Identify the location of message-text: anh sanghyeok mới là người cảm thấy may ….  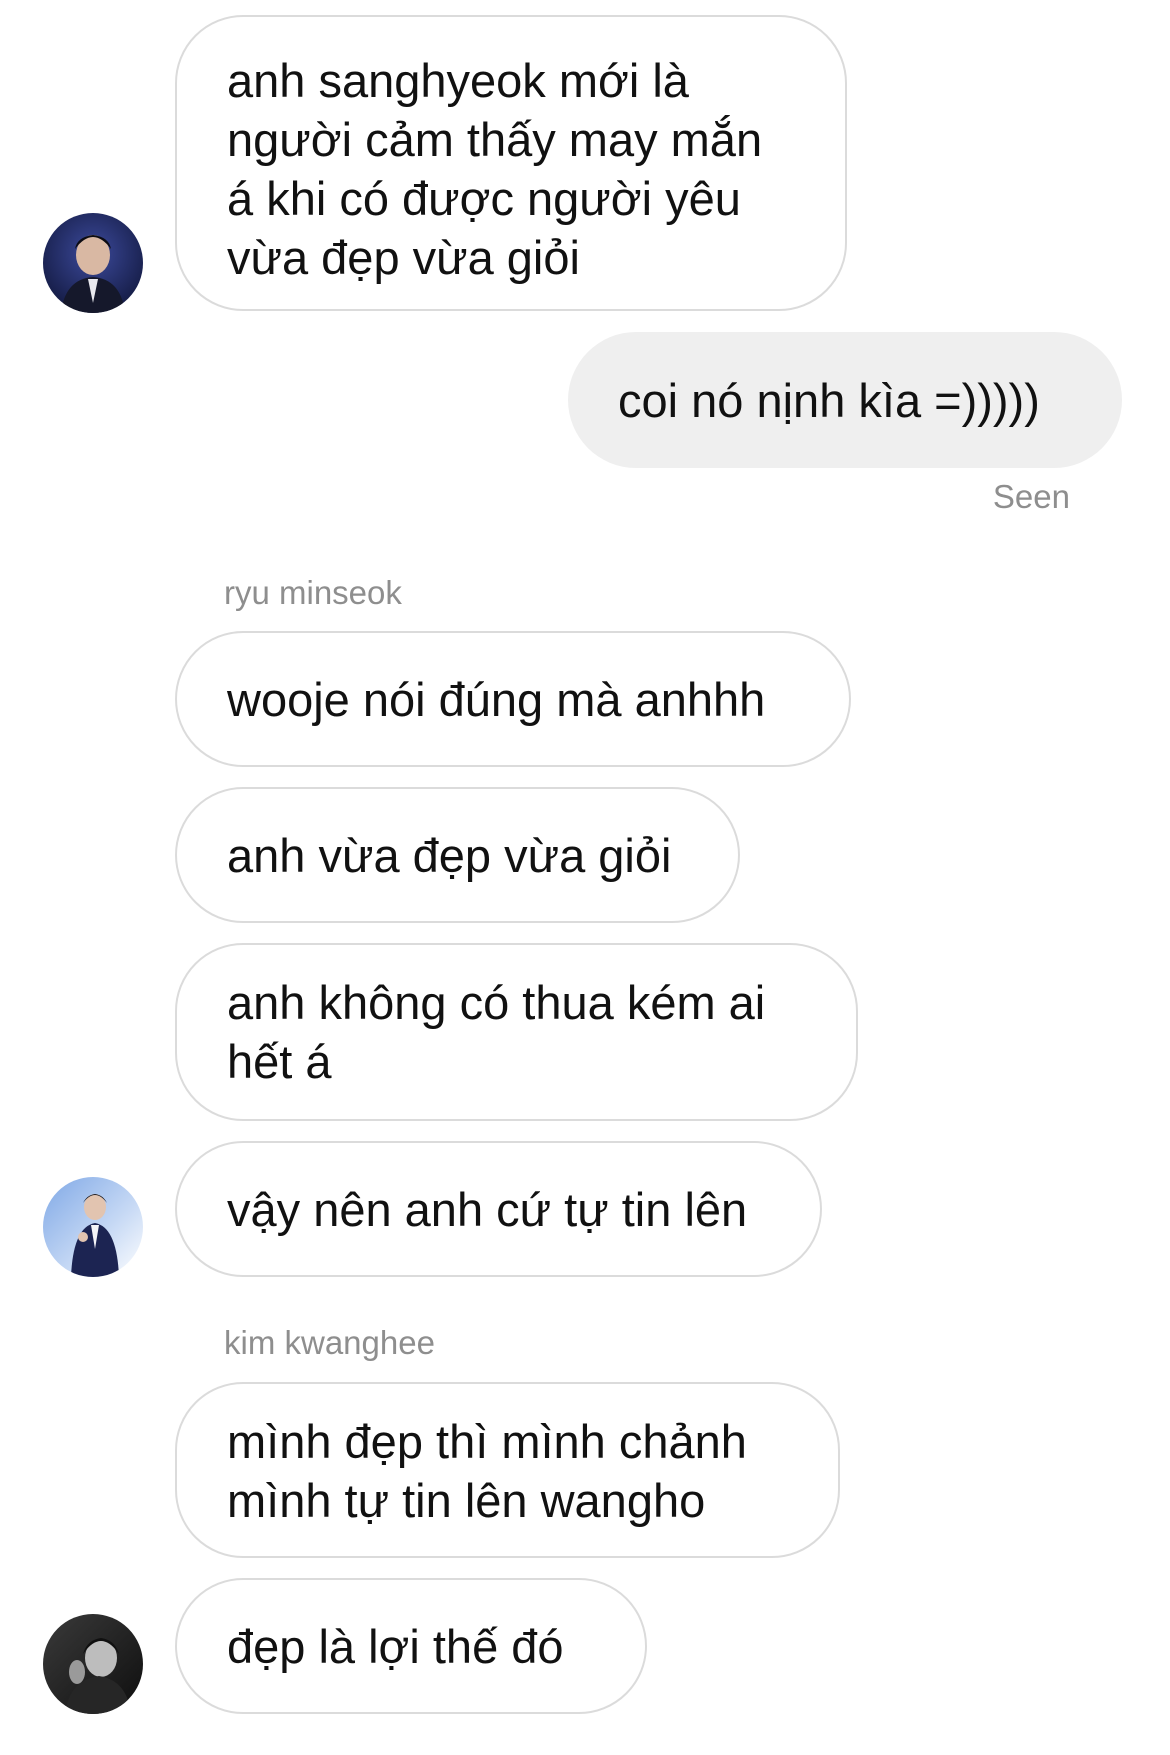
(495, 169).